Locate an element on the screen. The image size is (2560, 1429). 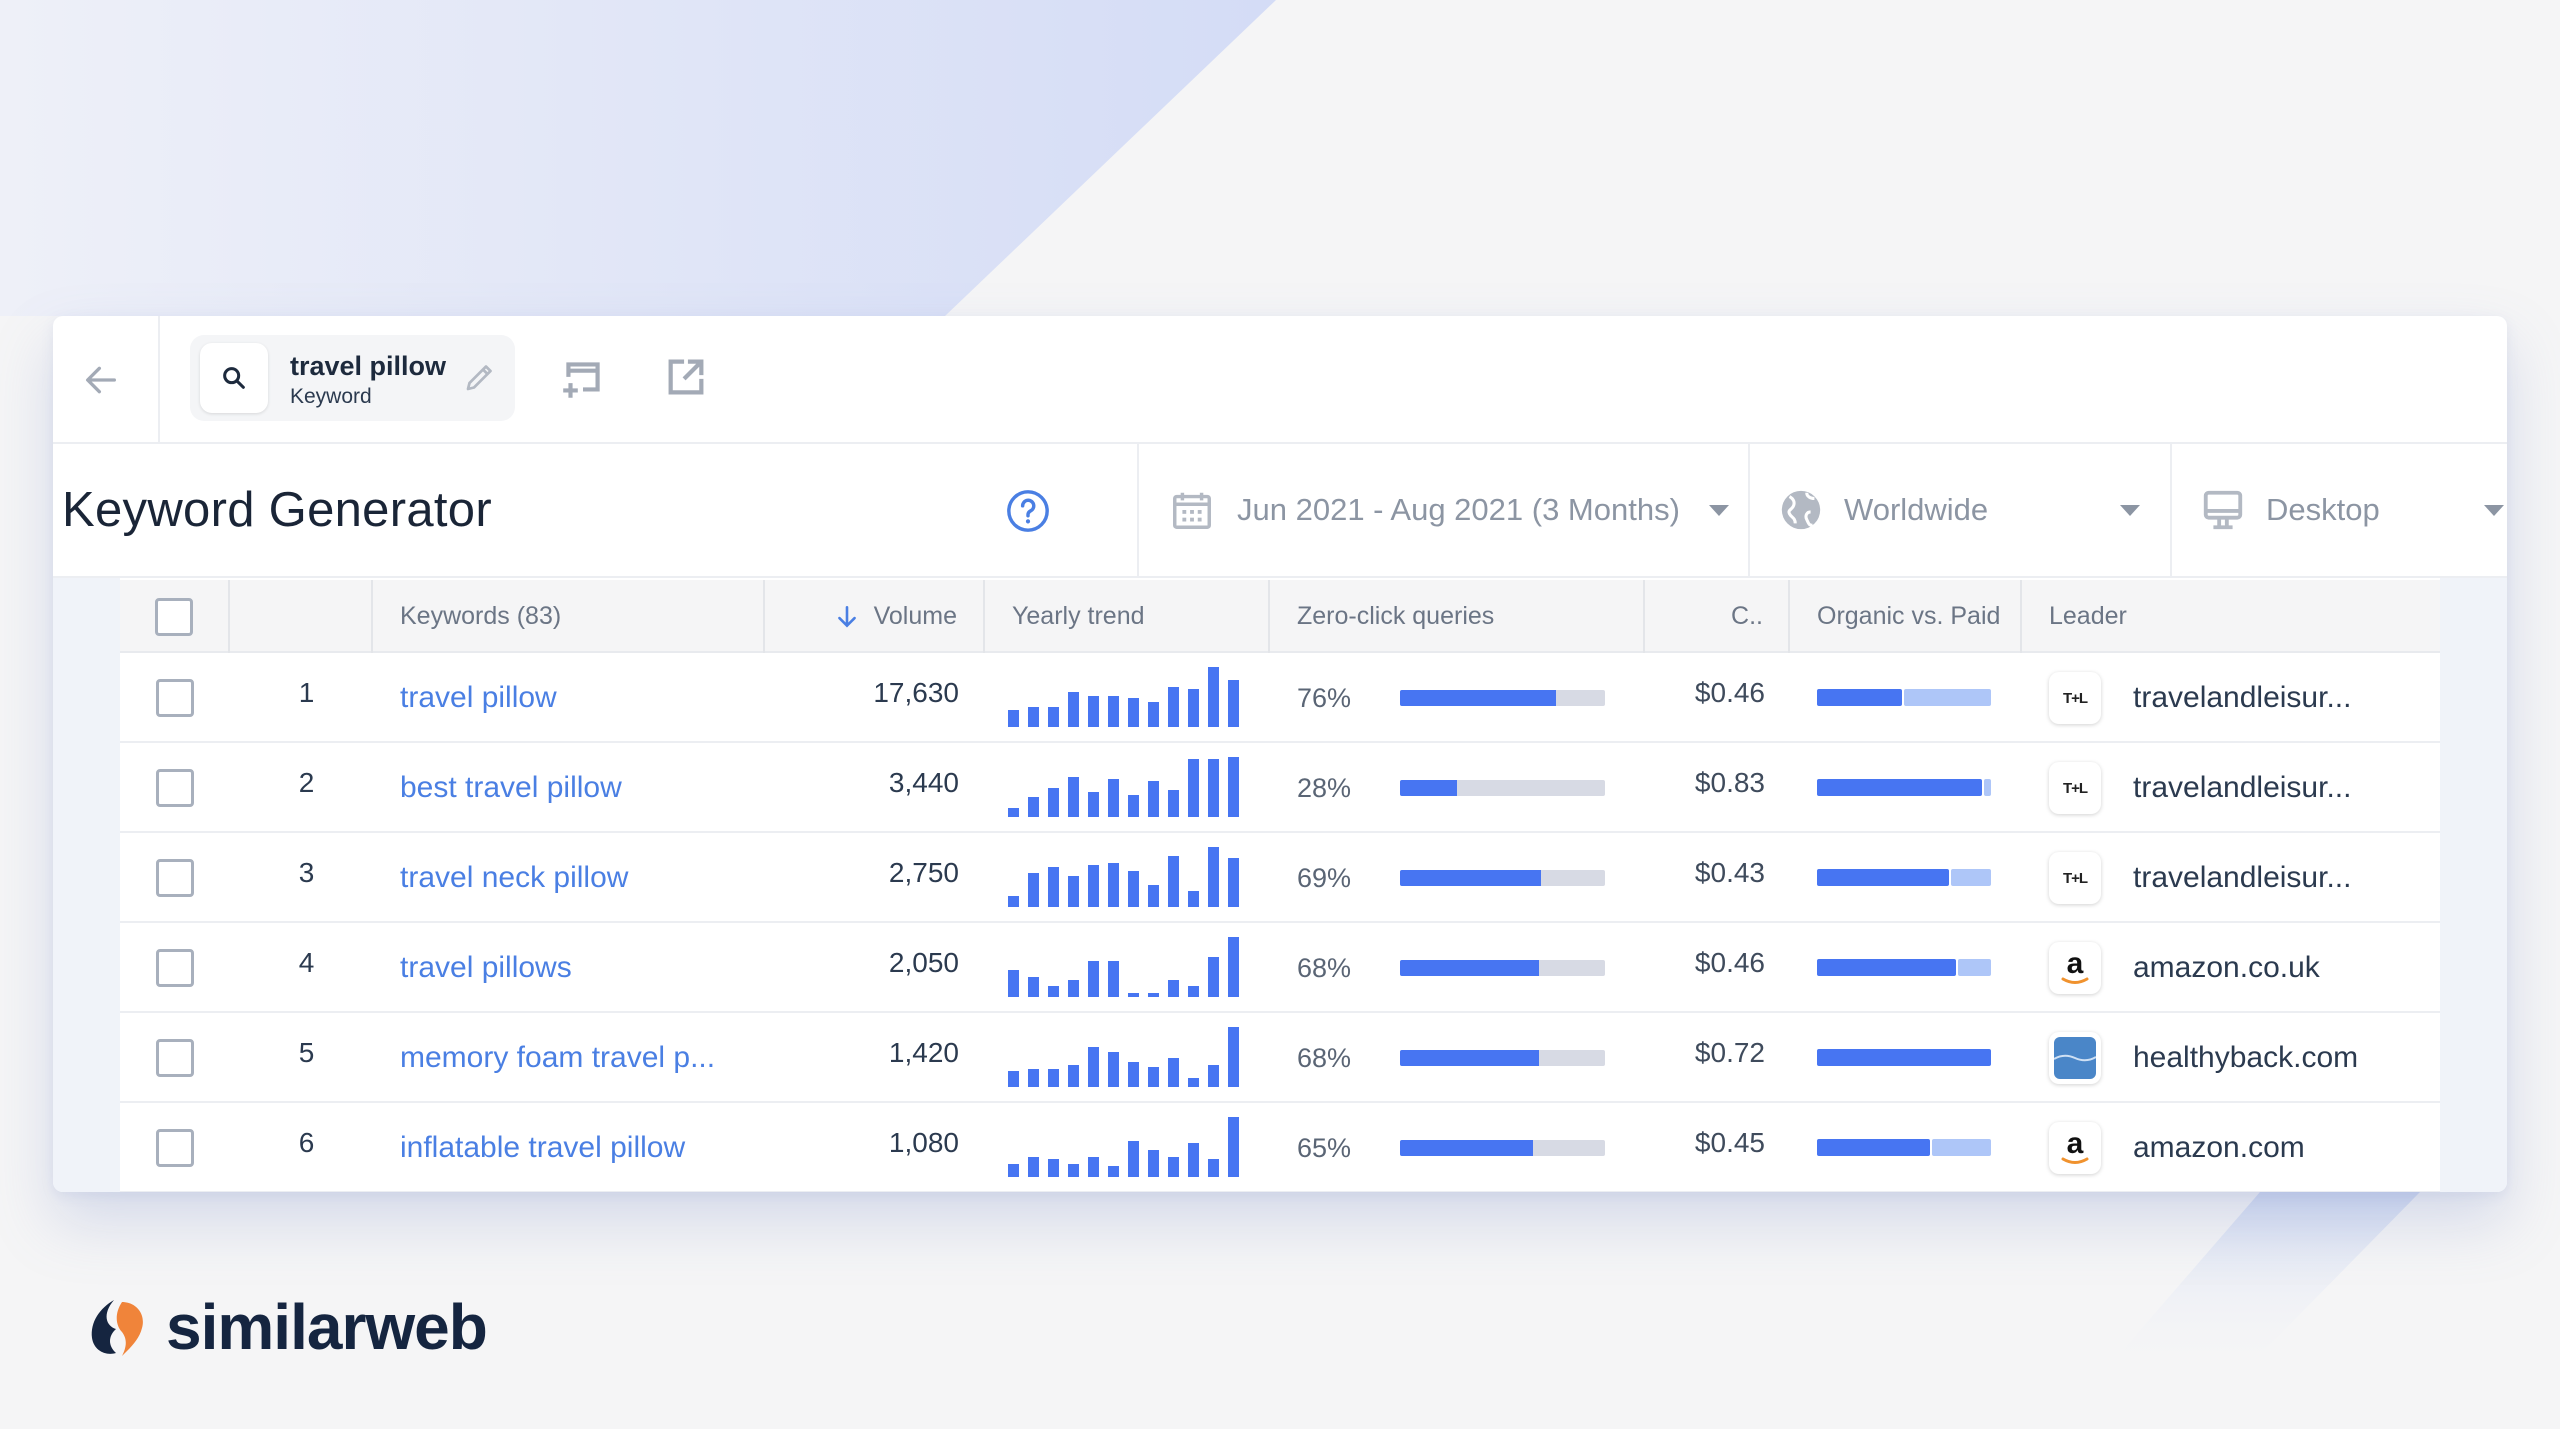
select-all-checkbox is located at coordinates (174, 616).